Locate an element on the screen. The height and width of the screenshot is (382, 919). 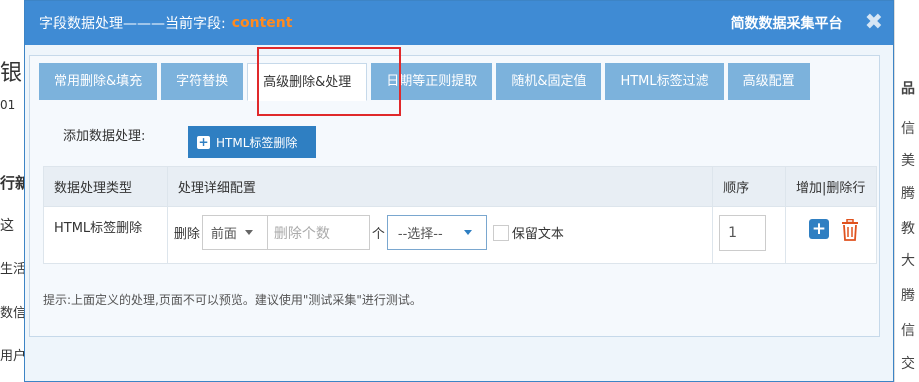
bg-text: 交 is located at coordinates (908, 364).